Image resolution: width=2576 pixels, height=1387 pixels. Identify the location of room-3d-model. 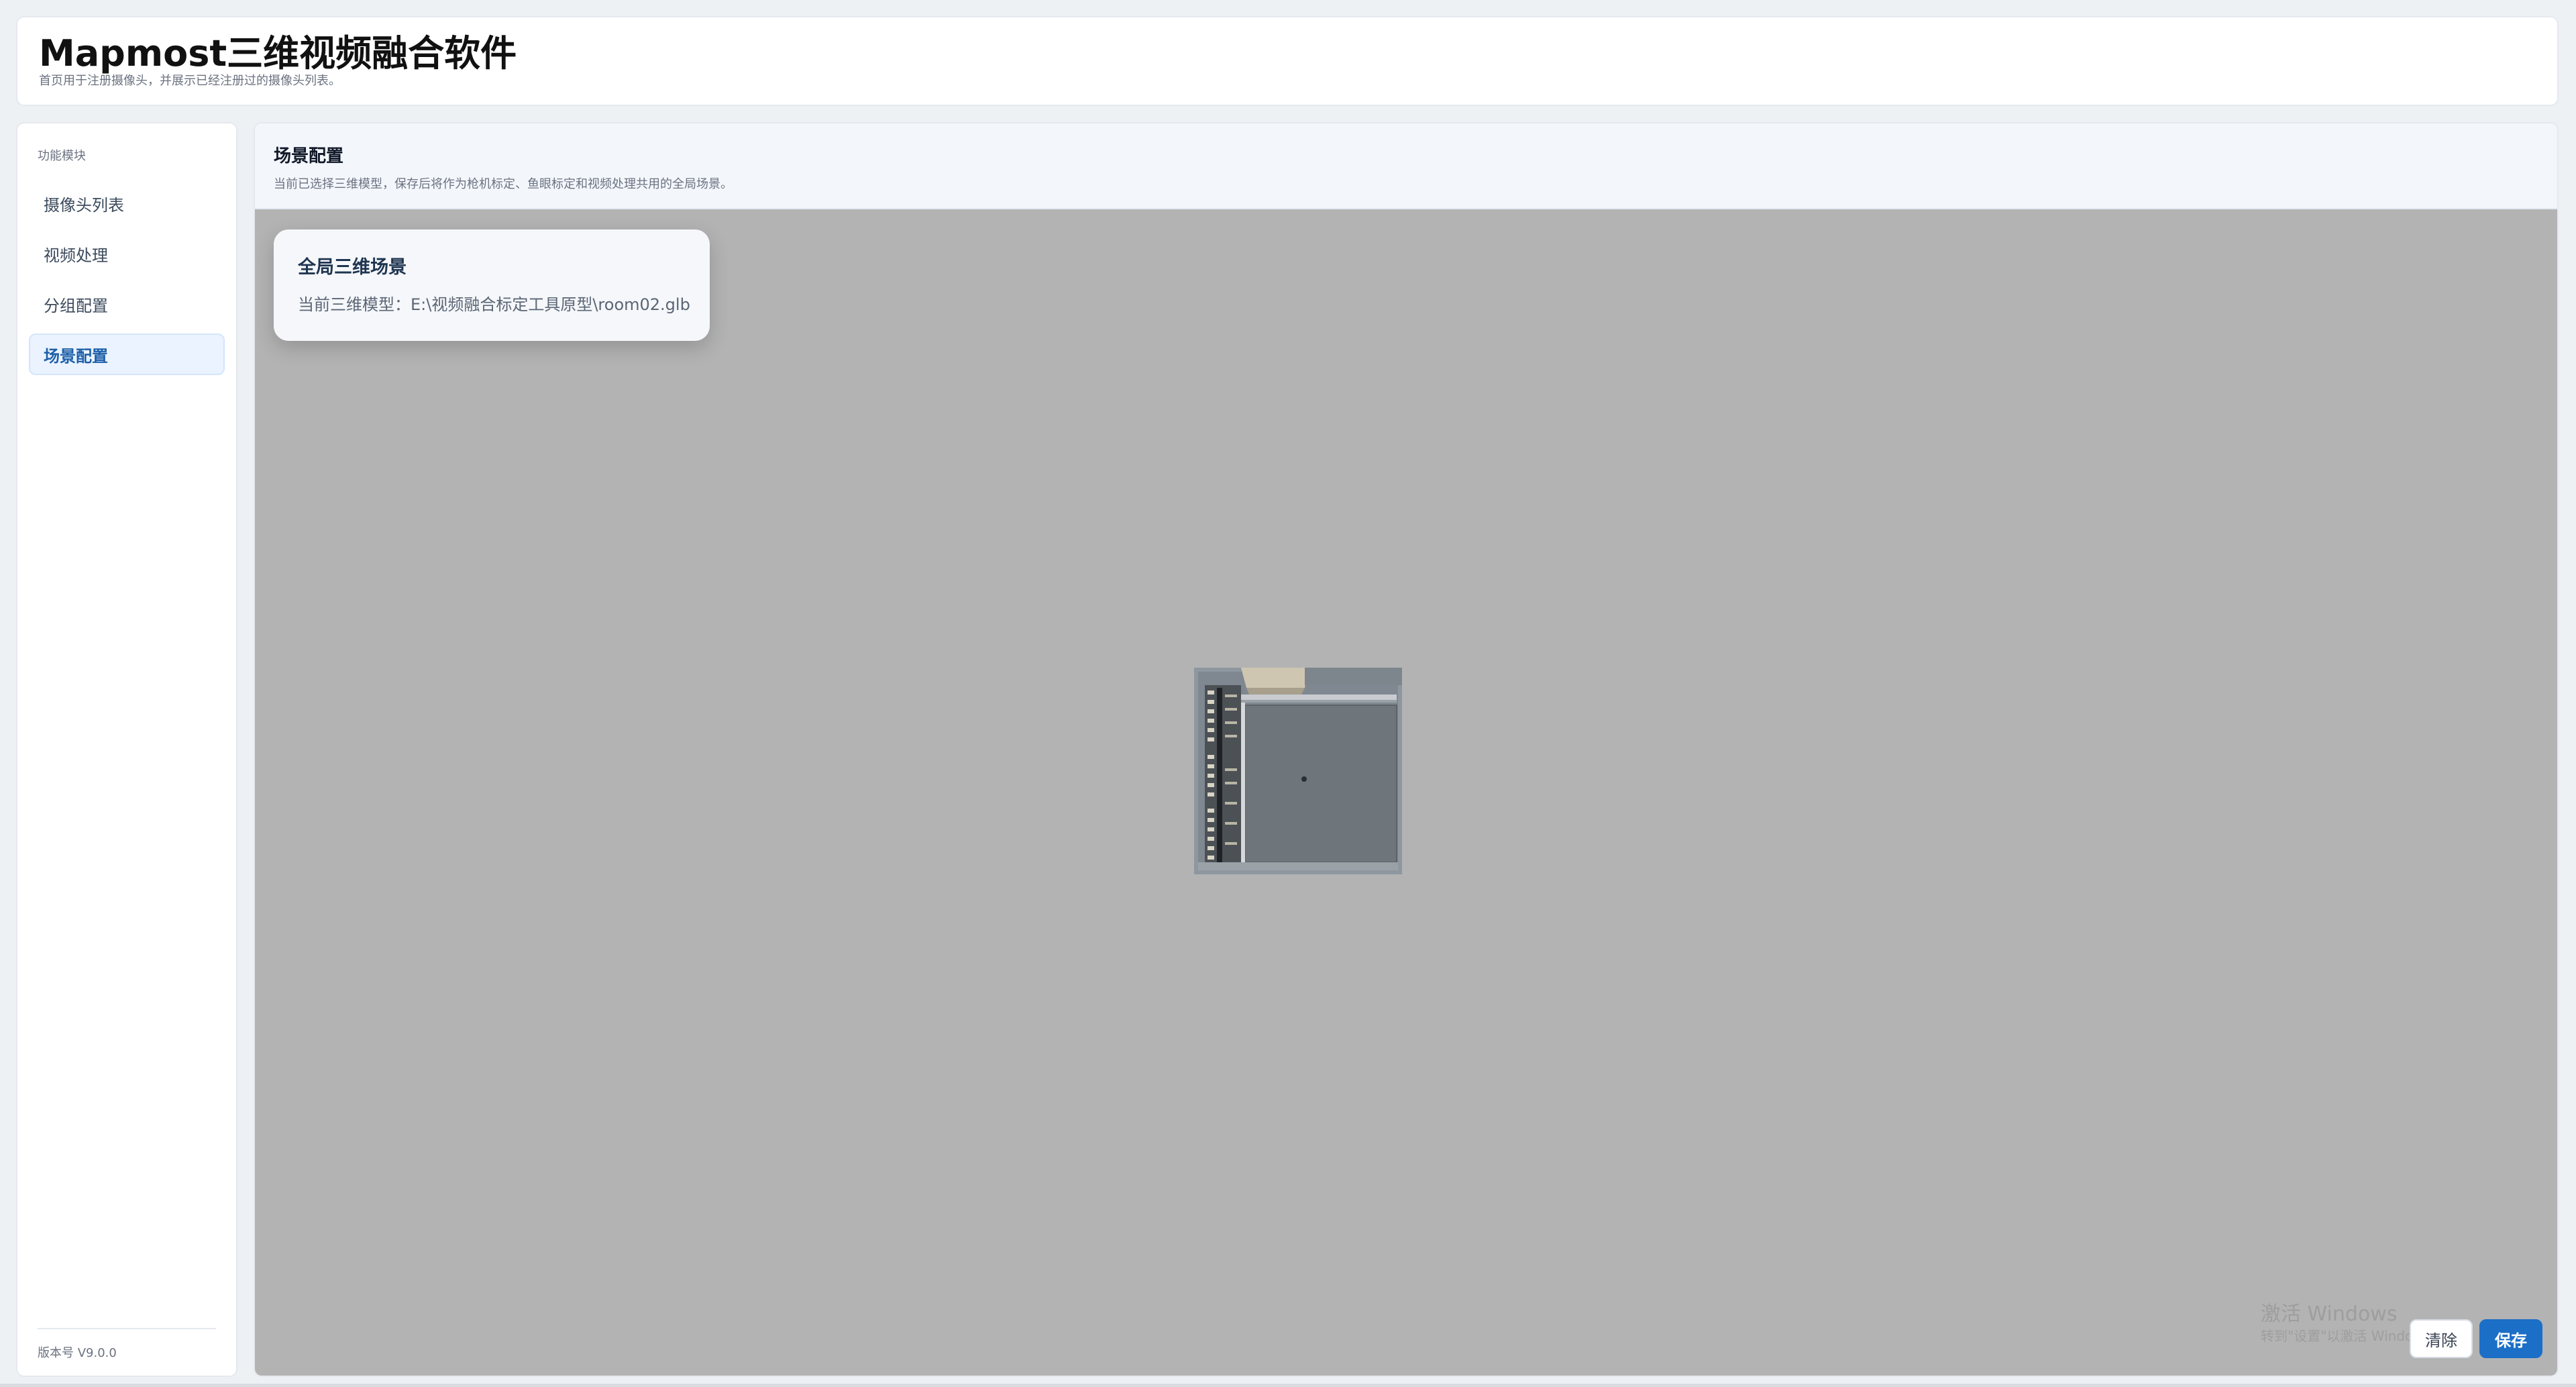
(1298, 771).